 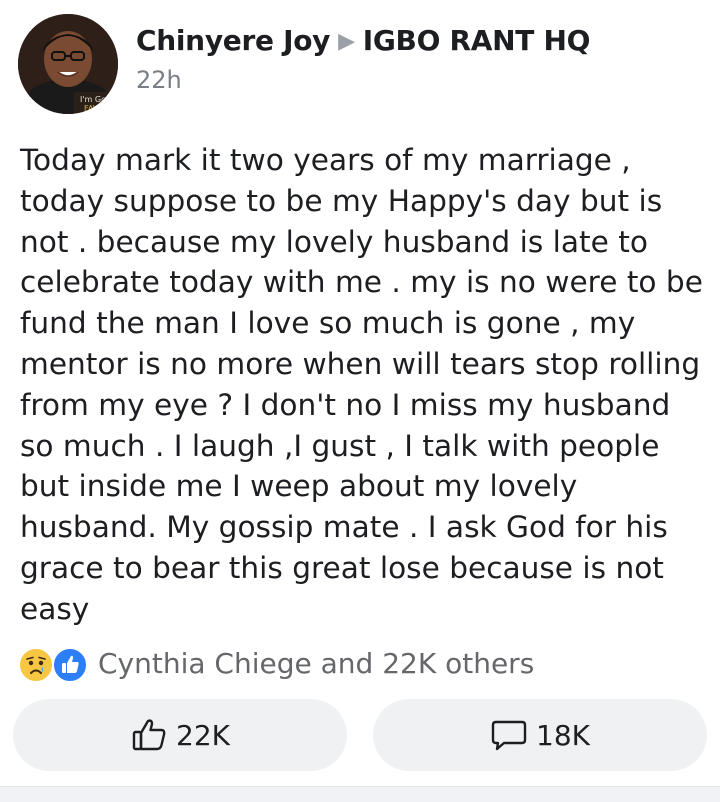 What do you see at coordinates (346, 41) in the screenshot?
I see `shared-to-arrow-icon: ▶` at bounding box center [346, 41].